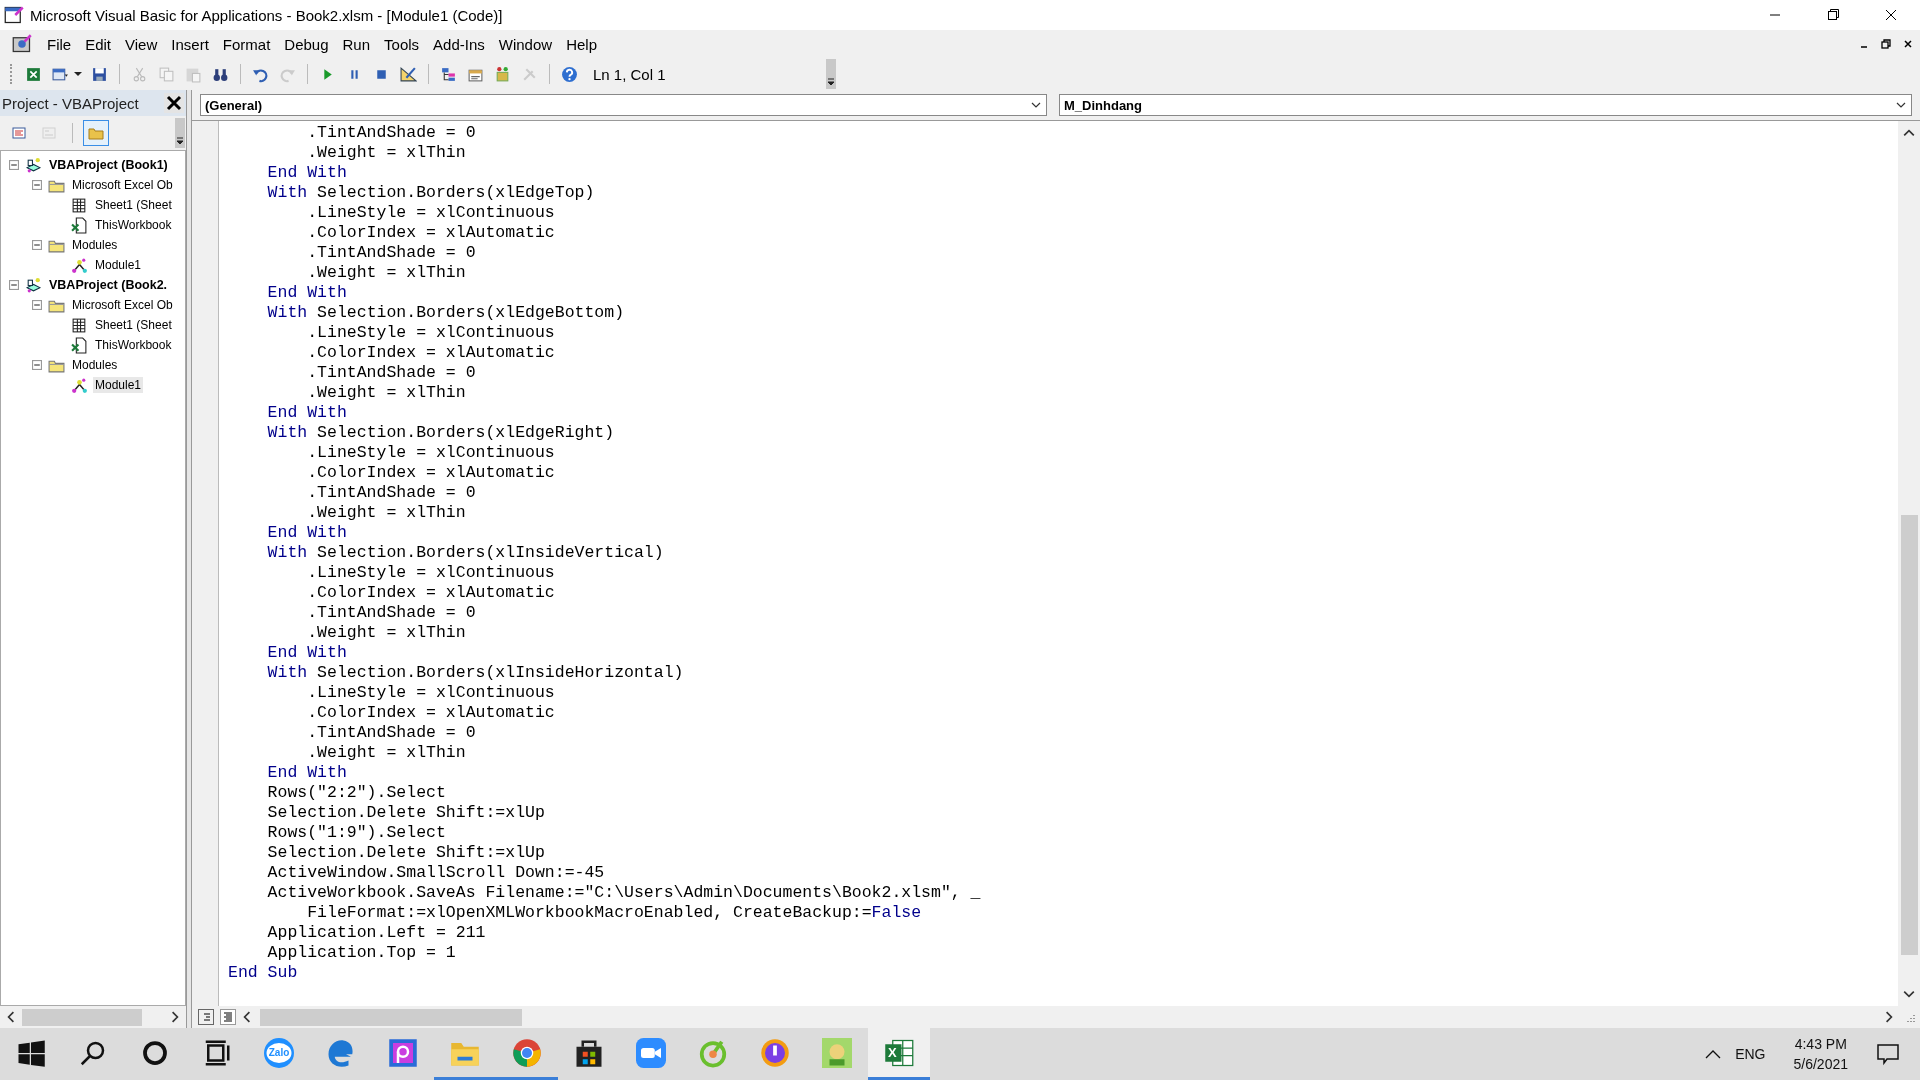  I want to click on chat-bubble-icon, so click(279, 1052).